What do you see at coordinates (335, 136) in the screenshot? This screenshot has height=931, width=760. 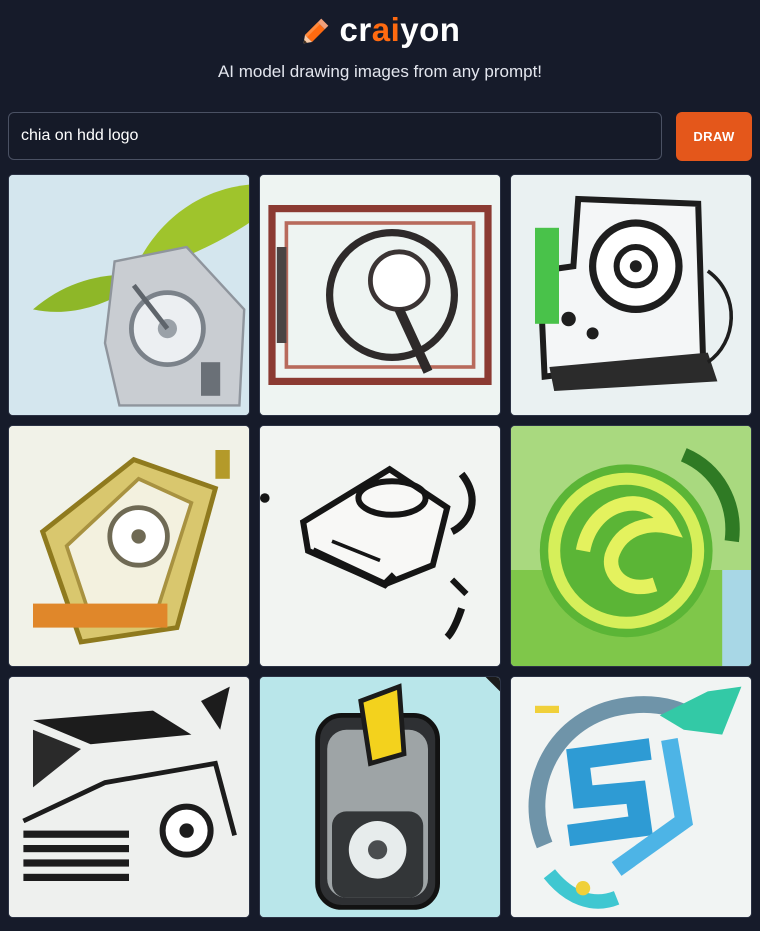 I see `prompt-input` at bounding box center [335, 136].